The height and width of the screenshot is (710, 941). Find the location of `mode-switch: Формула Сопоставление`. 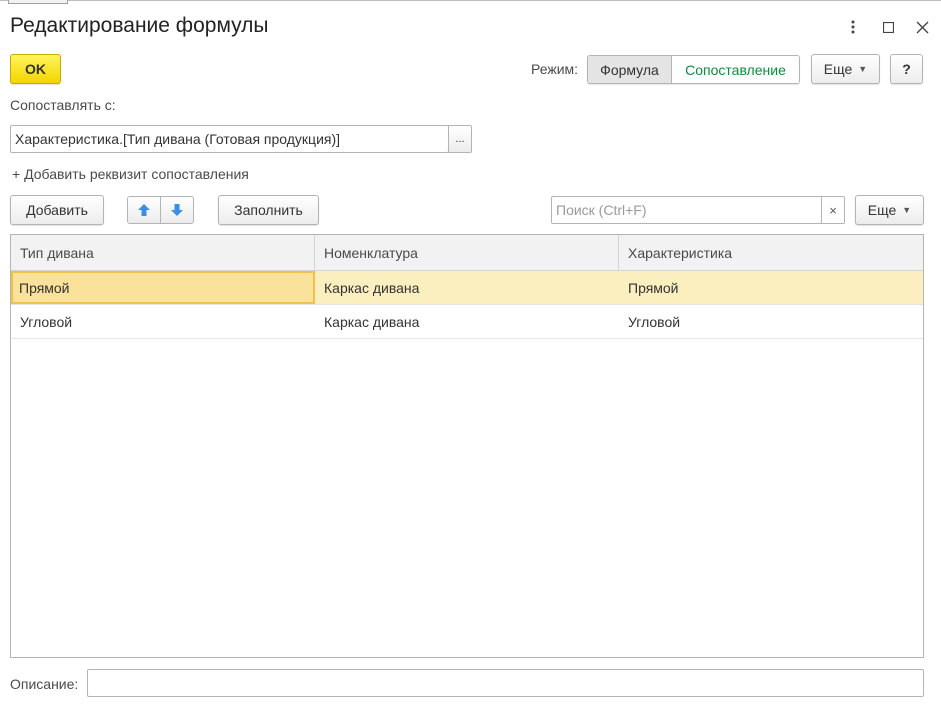

mode-switch: Формула Сопоставление is located at coordinates (693, 69).